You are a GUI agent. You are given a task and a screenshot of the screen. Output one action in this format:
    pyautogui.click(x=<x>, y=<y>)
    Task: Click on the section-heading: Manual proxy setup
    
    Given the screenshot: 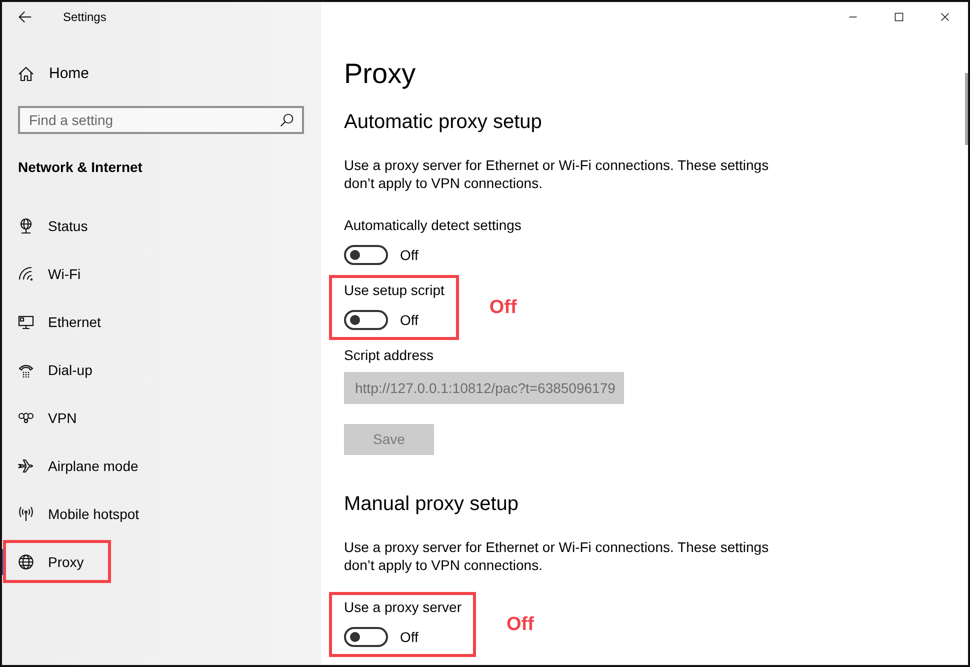 What is the action you would take?
    pyautogui.click(x=431, y=504)
    